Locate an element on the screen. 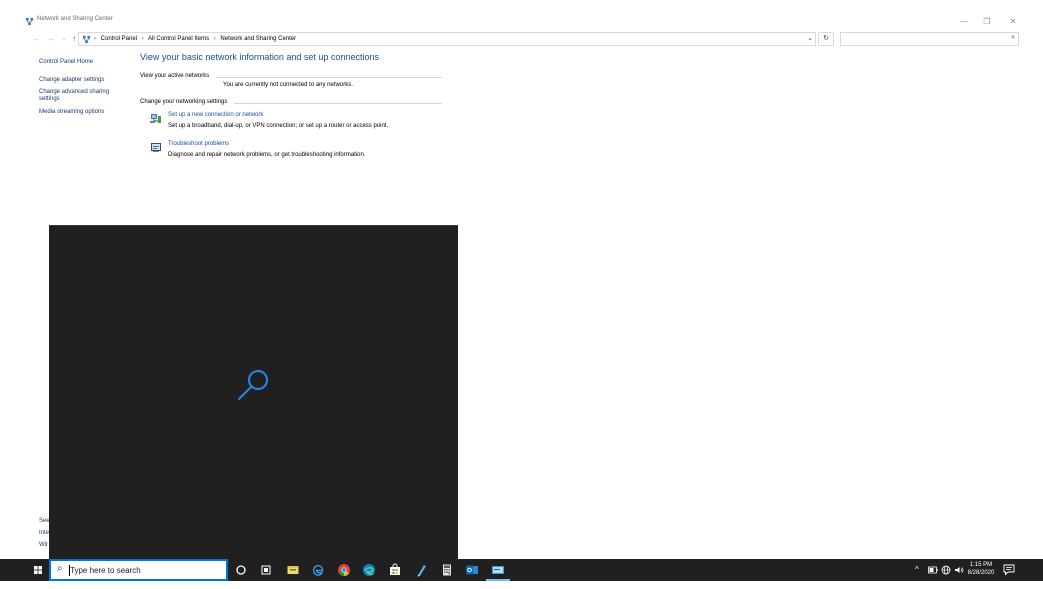  remote-desktop-icon is located at coordinates (498, 570).